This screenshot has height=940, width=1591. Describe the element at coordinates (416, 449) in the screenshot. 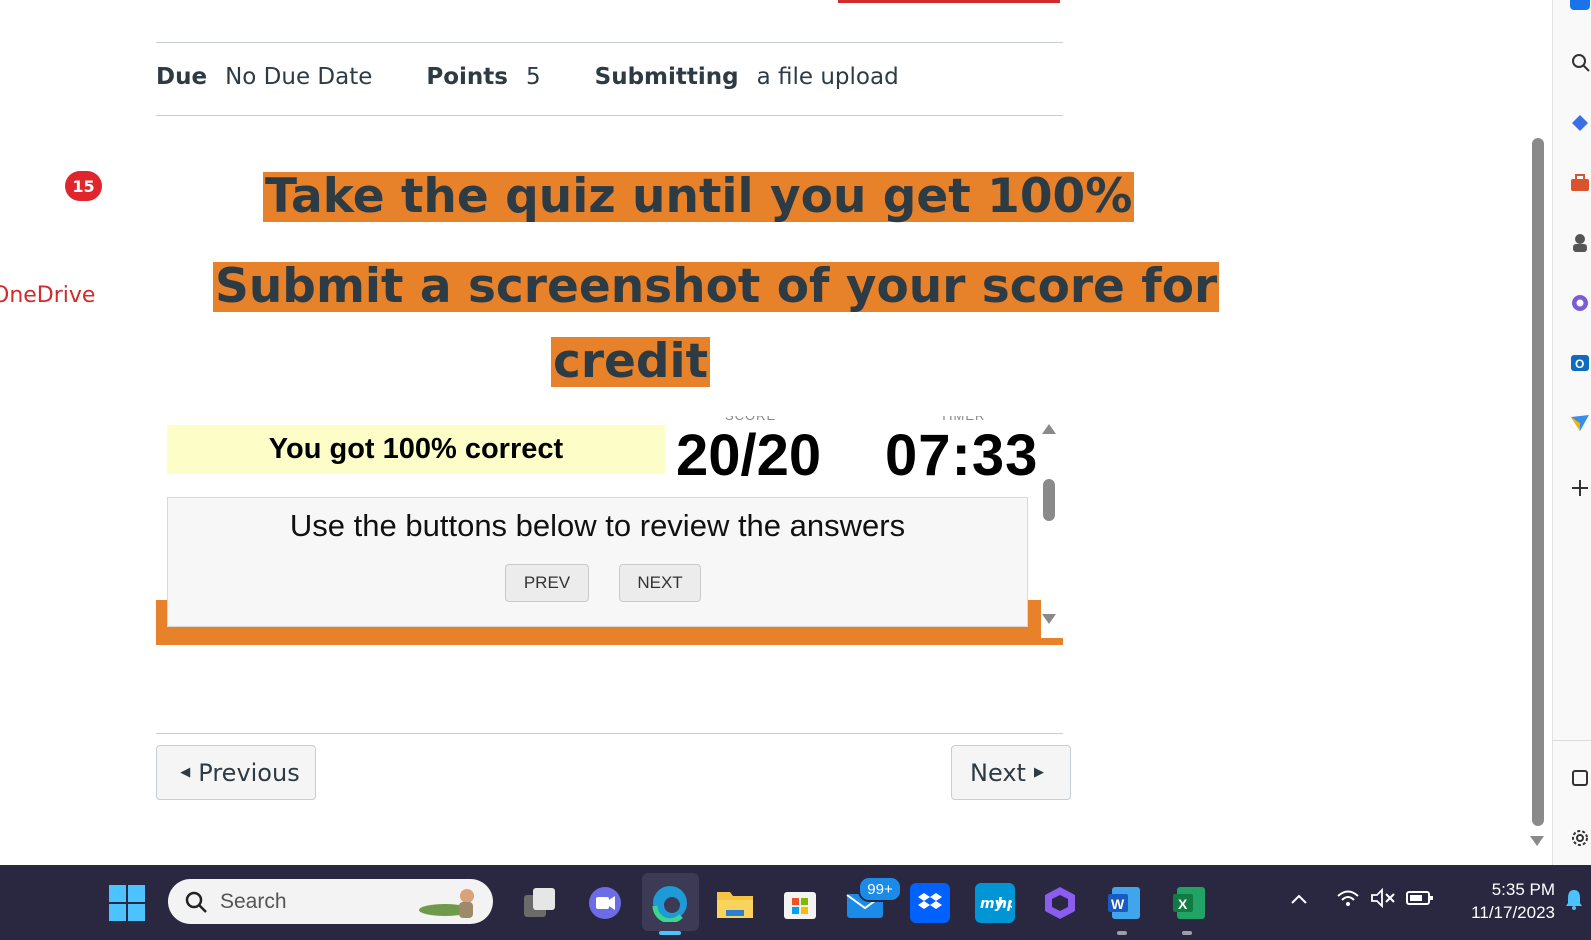

I see `quiz-result-banner: You got 100% correct` at that location.